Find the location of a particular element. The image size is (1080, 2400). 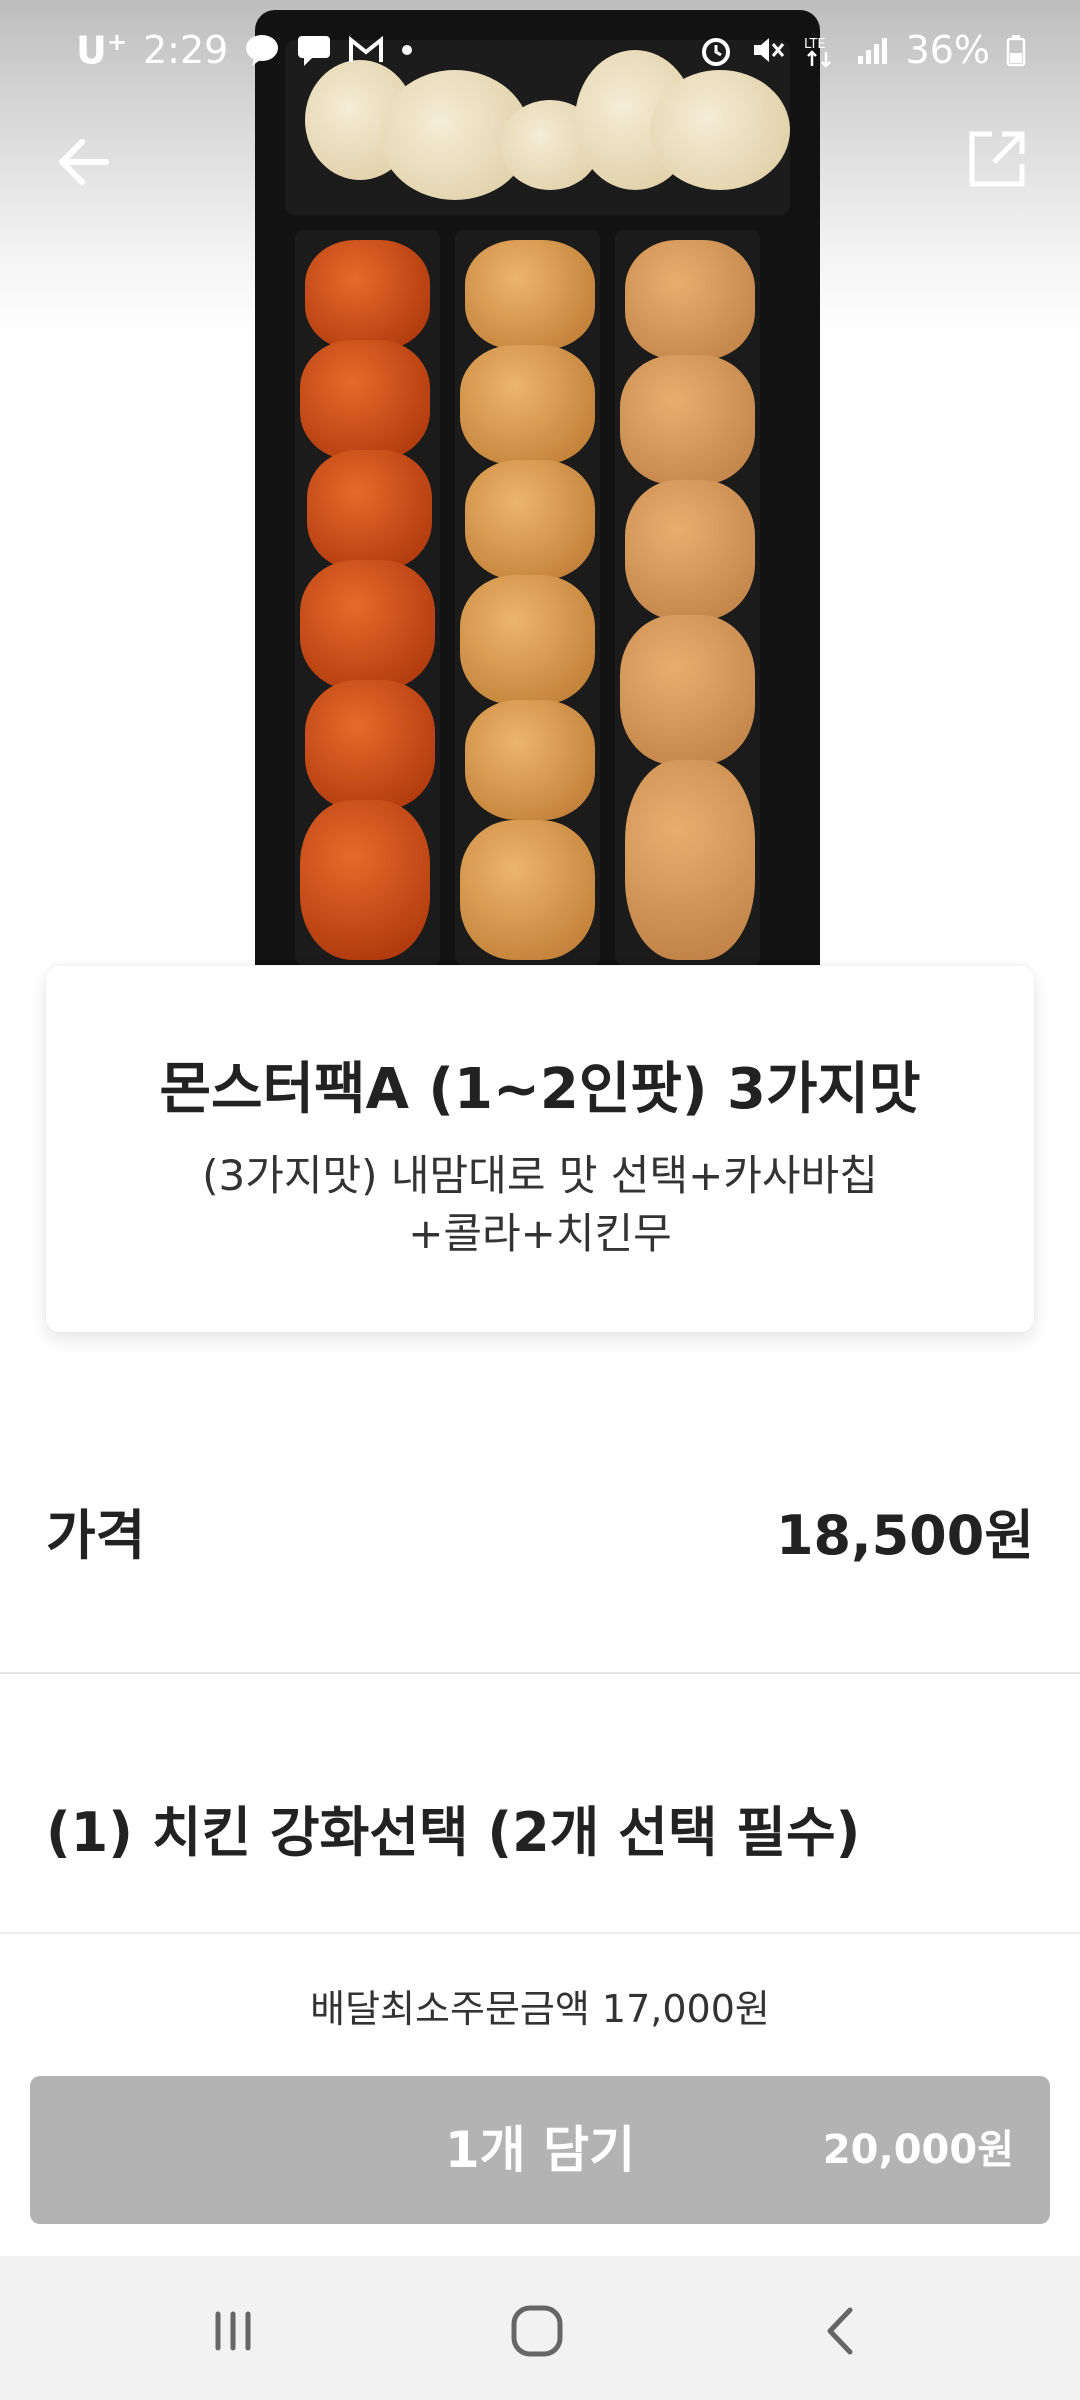

sauce-chicken-column is located at coordinates (367, 597).